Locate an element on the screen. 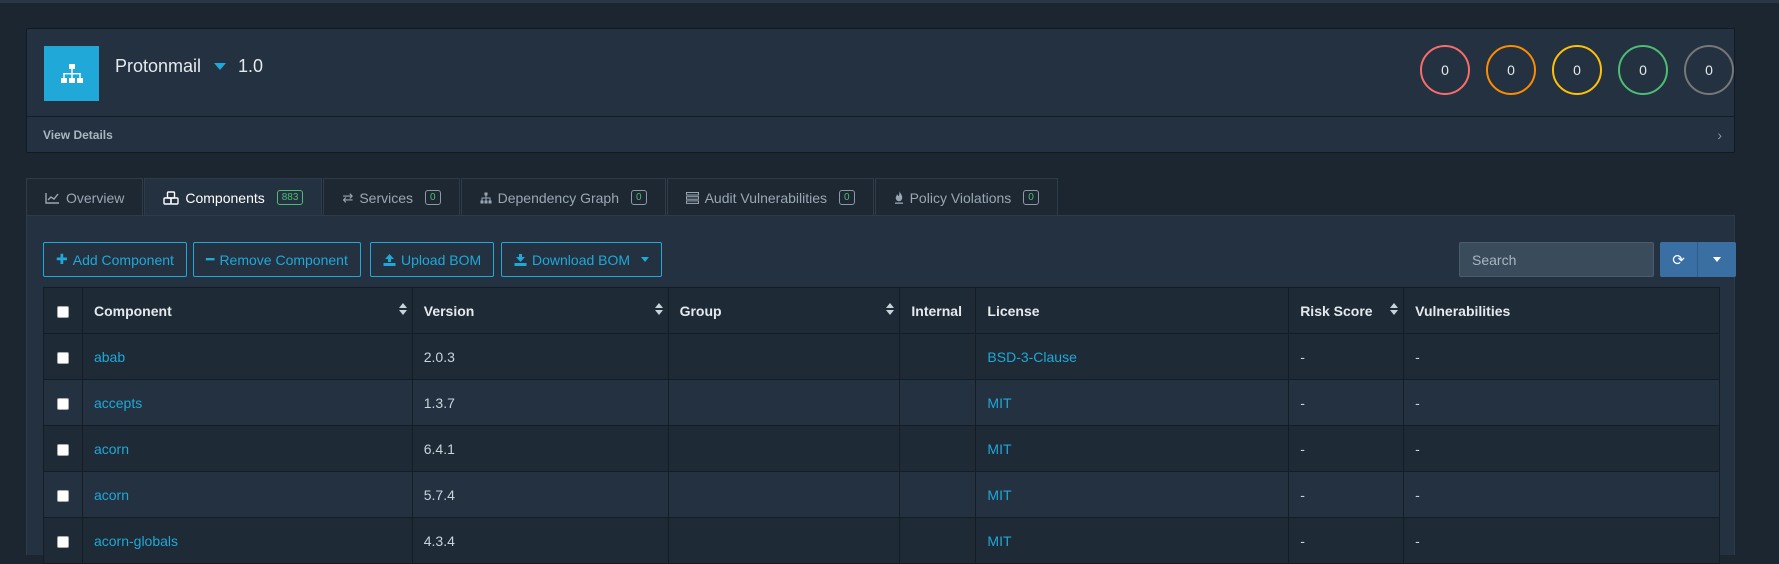  add-component-button: ✚ Add Component is located at coordinates (115, 259).